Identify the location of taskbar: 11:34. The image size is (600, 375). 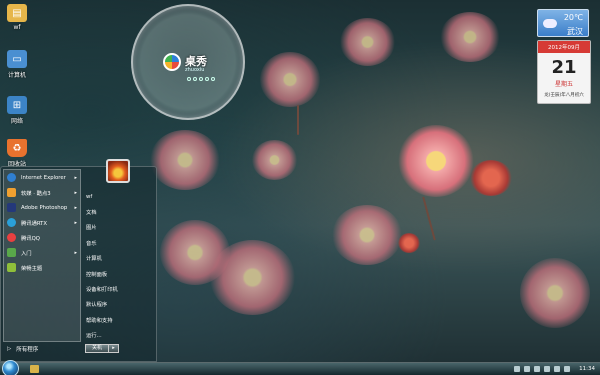
(300, 367).